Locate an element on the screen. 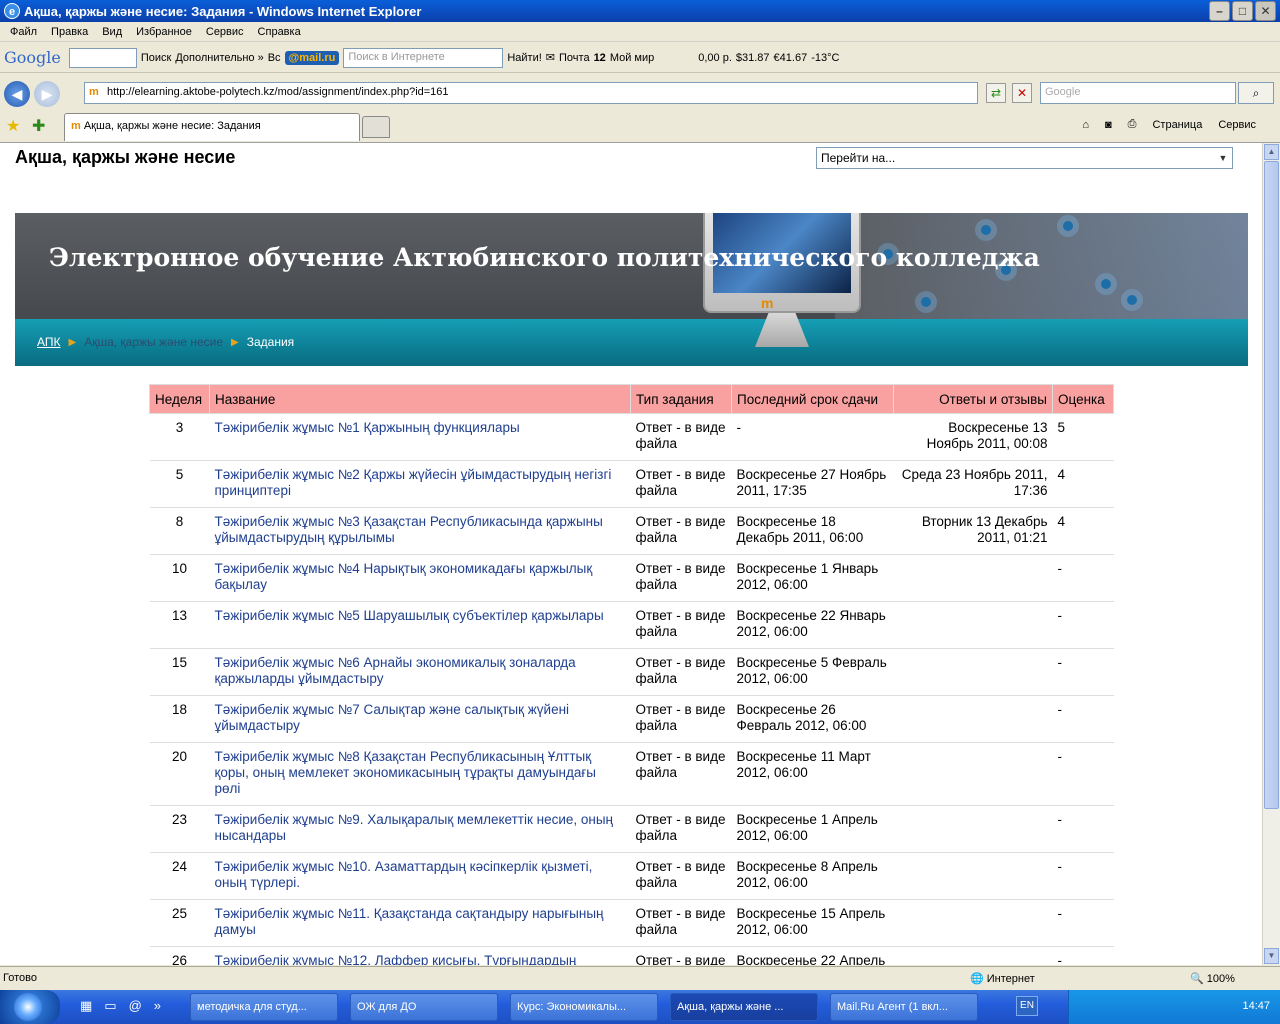  tools-menu: Сервис is located at coordinates (1237, 125).